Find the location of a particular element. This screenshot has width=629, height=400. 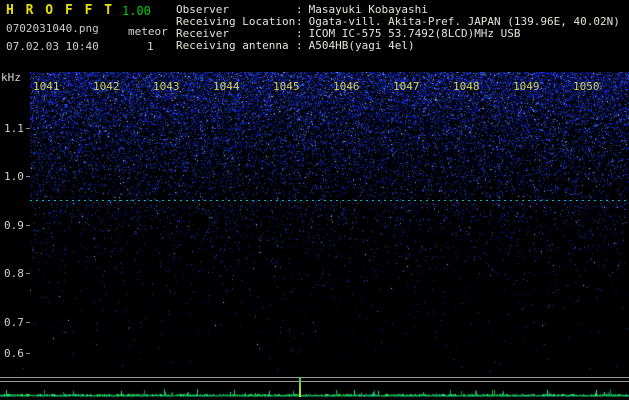

y-tick-label: 0.8 is located at coordinates (14, 273).